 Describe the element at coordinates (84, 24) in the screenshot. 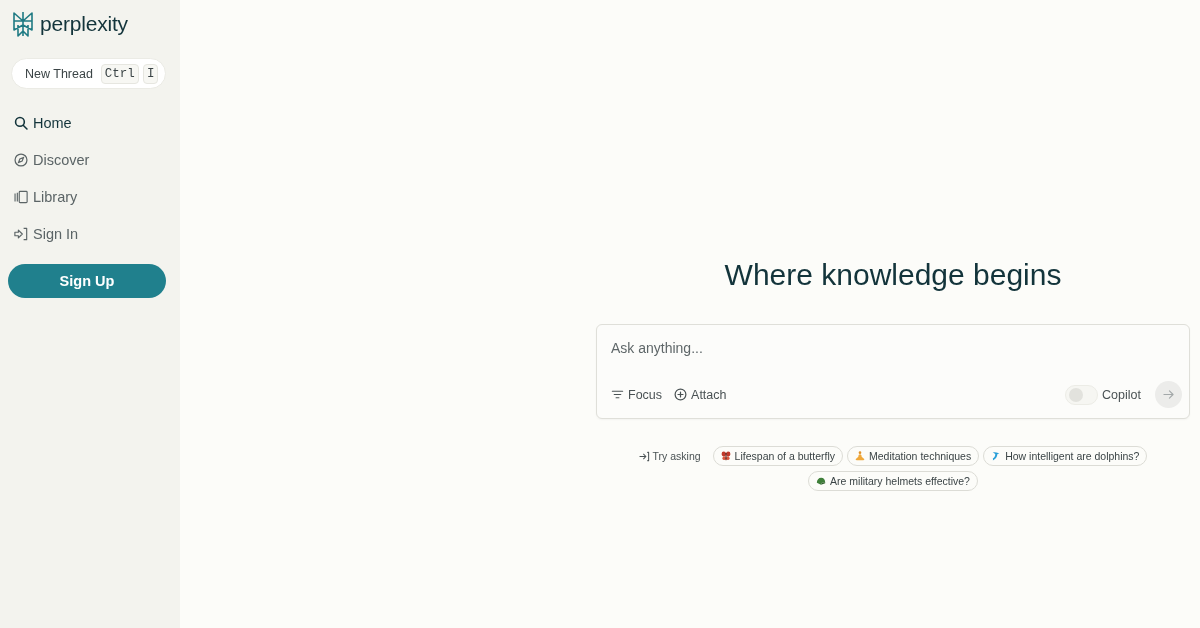

I see `logo-text: perplexity` at that location.